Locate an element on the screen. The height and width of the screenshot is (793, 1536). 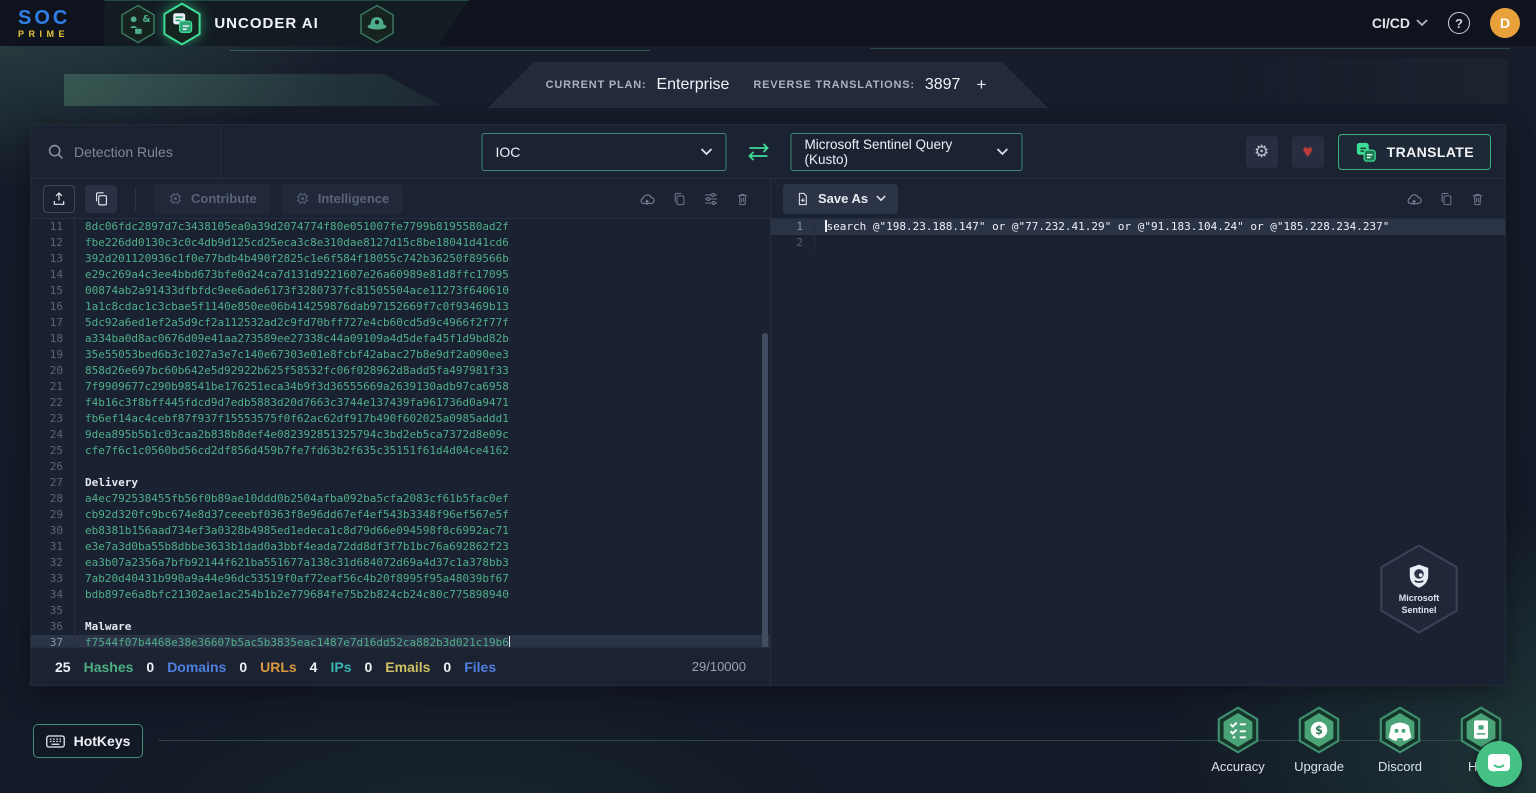
hotkeys-button: HotKeys is located at coordinates (88, 741).